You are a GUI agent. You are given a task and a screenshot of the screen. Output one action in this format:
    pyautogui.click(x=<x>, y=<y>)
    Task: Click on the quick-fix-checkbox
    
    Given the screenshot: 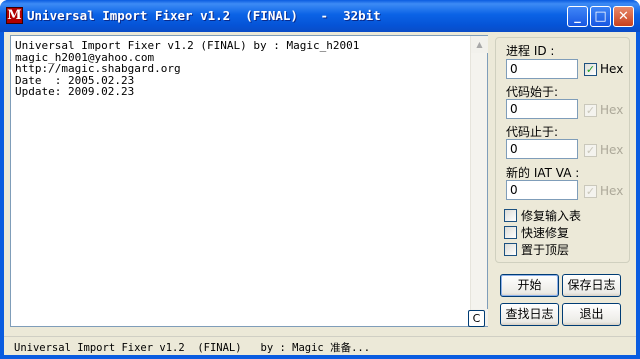 What is the action you would take?
    pyautogui.click(x=510, y=232)
    